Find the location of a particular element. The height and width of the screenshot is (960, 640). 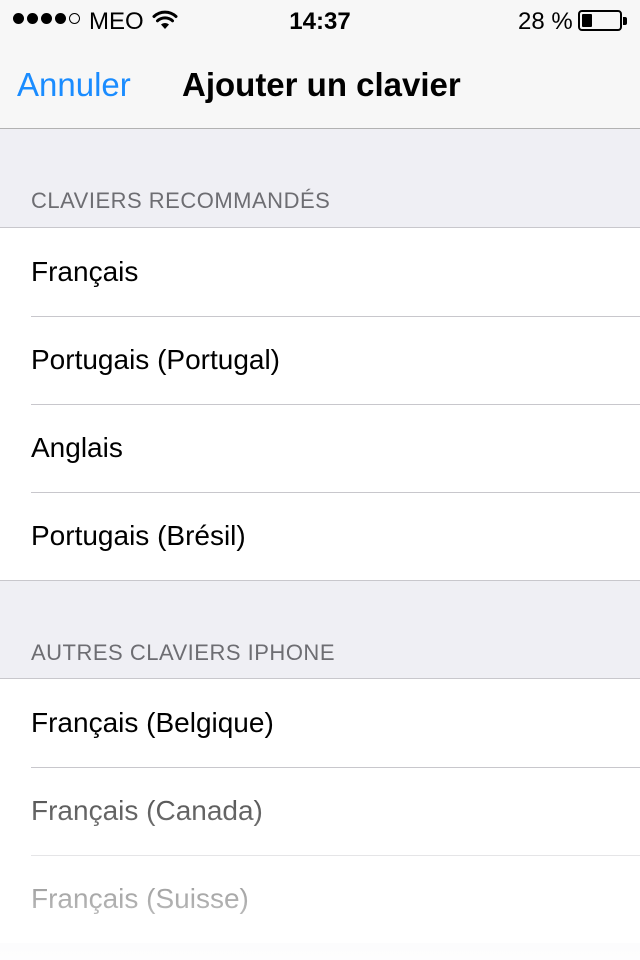

list-item: Français (Suisse) is located at coordinates (320, 899).